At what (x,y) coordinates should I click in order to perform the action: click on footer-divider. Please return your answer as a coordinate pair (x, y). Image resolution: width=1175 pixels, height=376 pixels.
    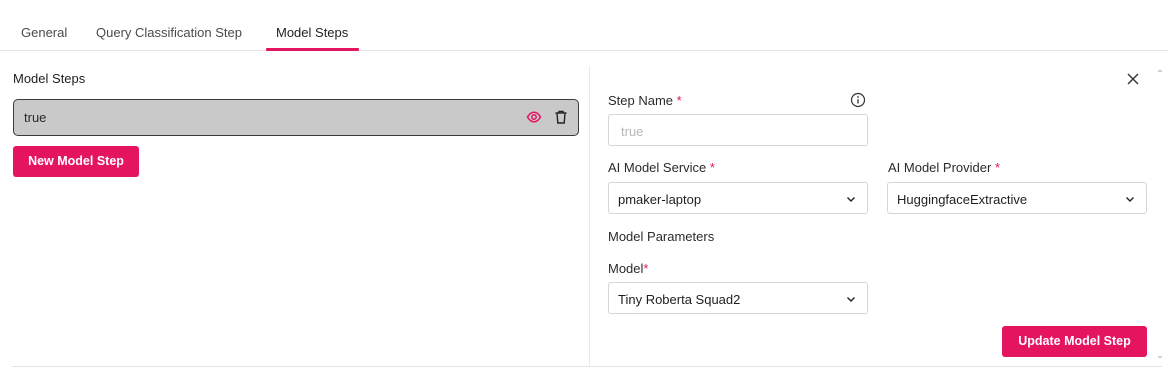
    Looking at the image, I should click on (587, 366).